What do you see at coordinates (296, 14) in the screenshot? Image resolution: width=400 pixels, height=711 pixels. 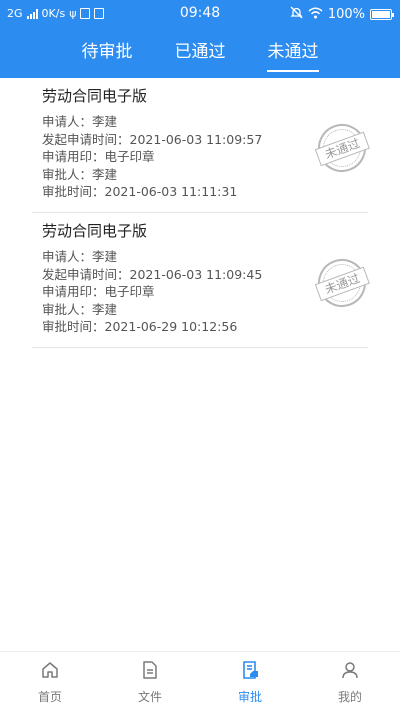 I see `mute-alarm-icon` at bounding box center [296, 14].